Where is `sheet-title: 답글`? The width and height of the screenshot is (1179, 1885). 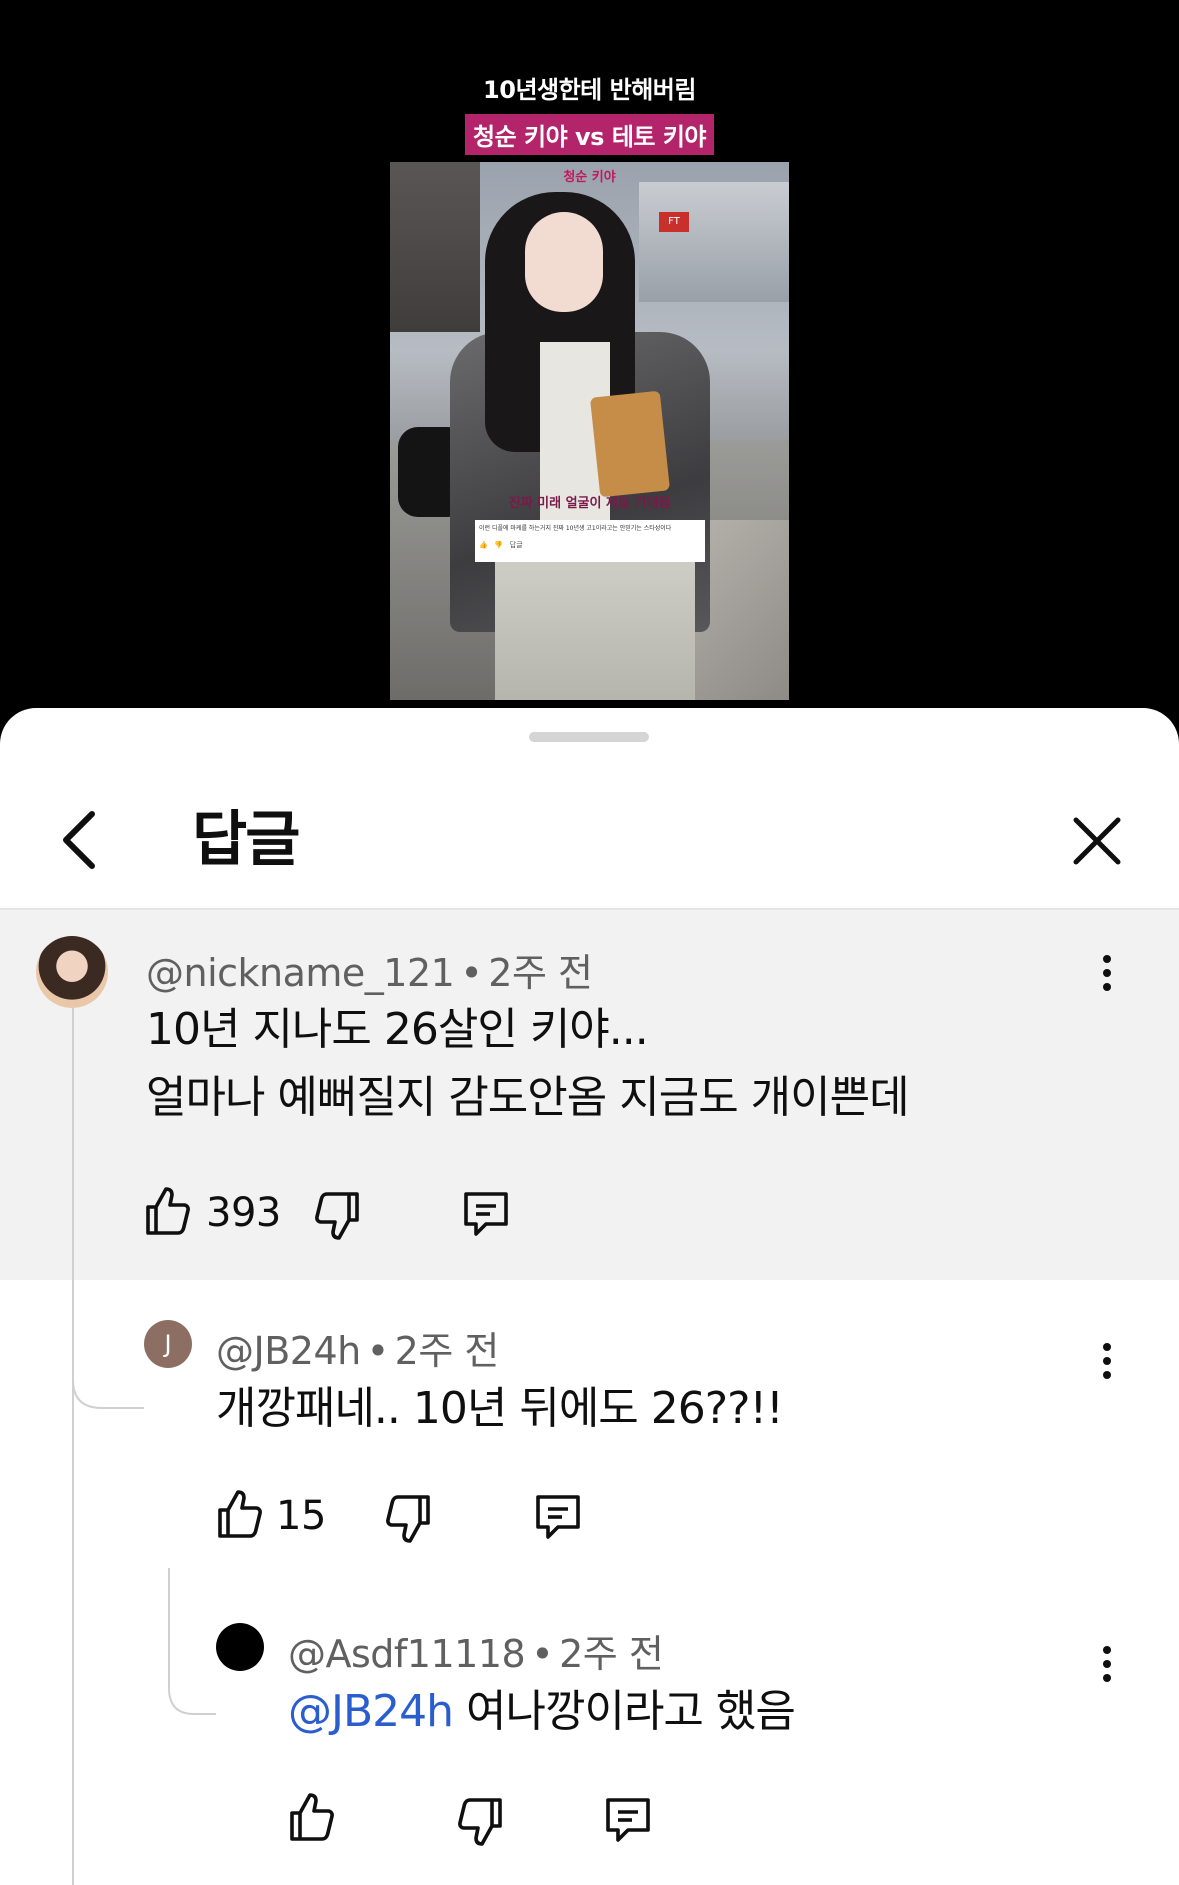
sheet-title: 답글 is located at coordinates (246, 840).